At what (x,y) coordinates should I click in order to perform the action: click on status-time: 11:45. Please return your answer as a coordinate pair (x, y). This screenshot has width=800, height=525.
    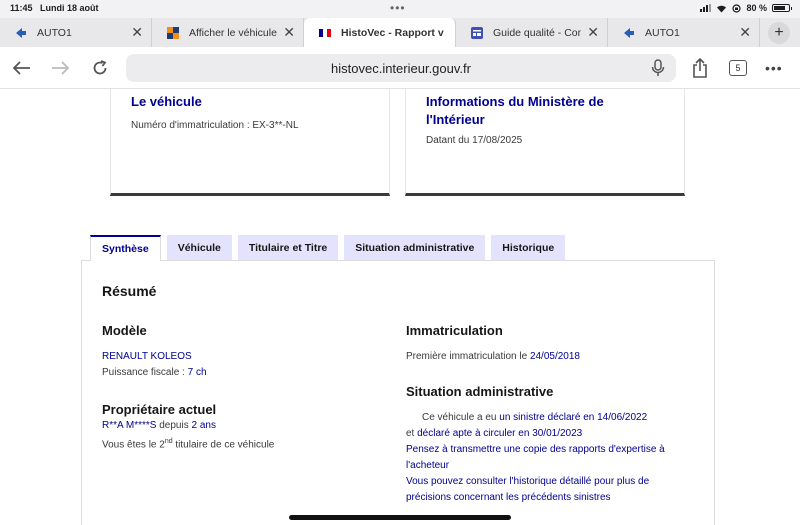
    Looking at the image, I should click on (21, 8).